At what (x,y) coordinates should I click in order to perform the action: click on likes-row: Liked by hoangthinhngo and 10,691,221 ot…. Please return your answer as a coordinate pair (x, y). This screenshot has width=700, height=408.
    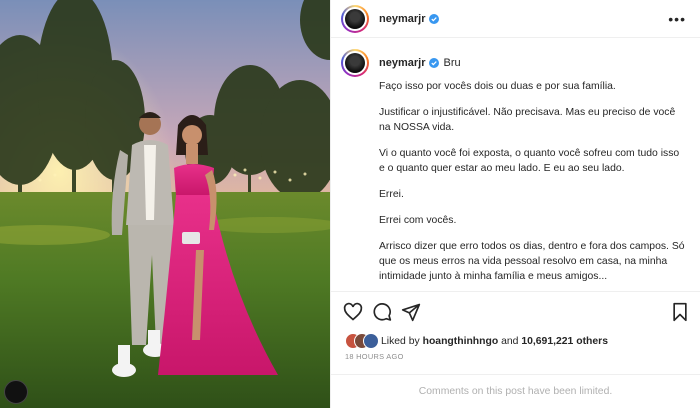
    Looking at the image, I should click on (476, 341).